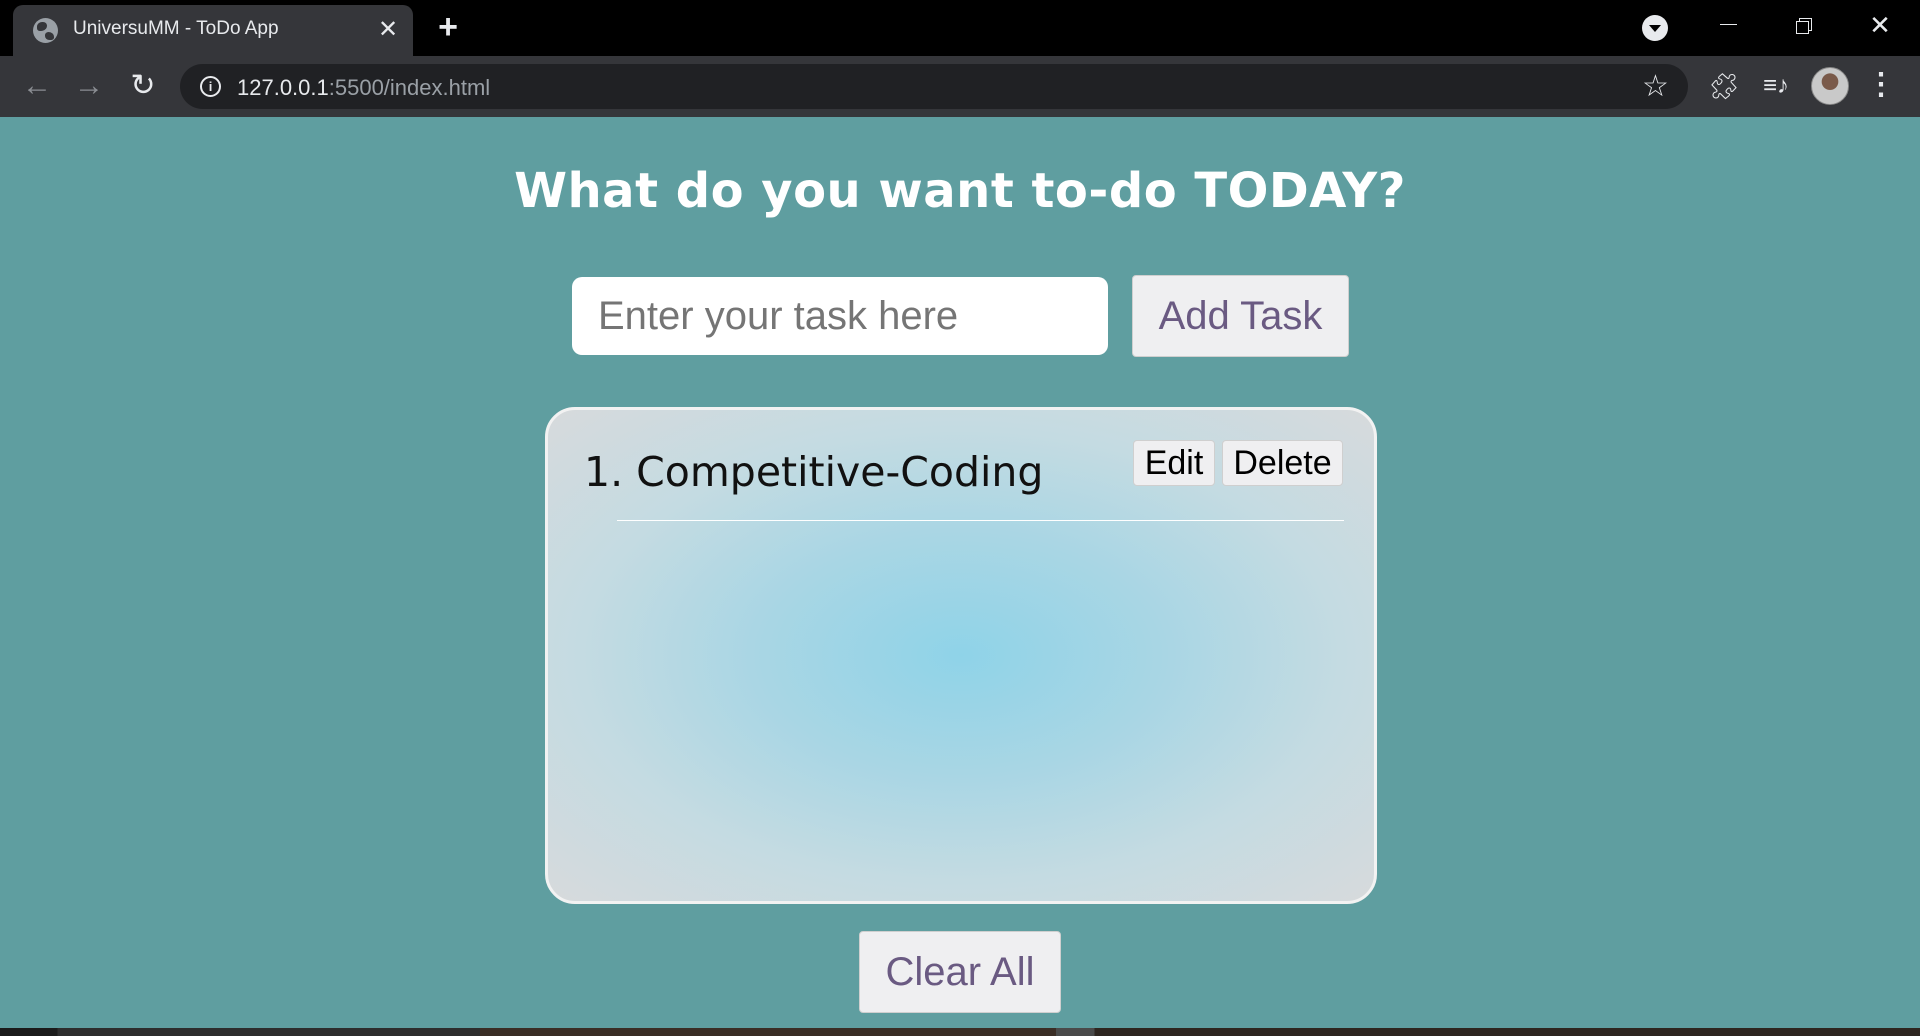 The image size is (1920, 1036). Describe the element at coordinates (1880, 25) in the screenshot. I see `window-close-icon: ✕` at that location.